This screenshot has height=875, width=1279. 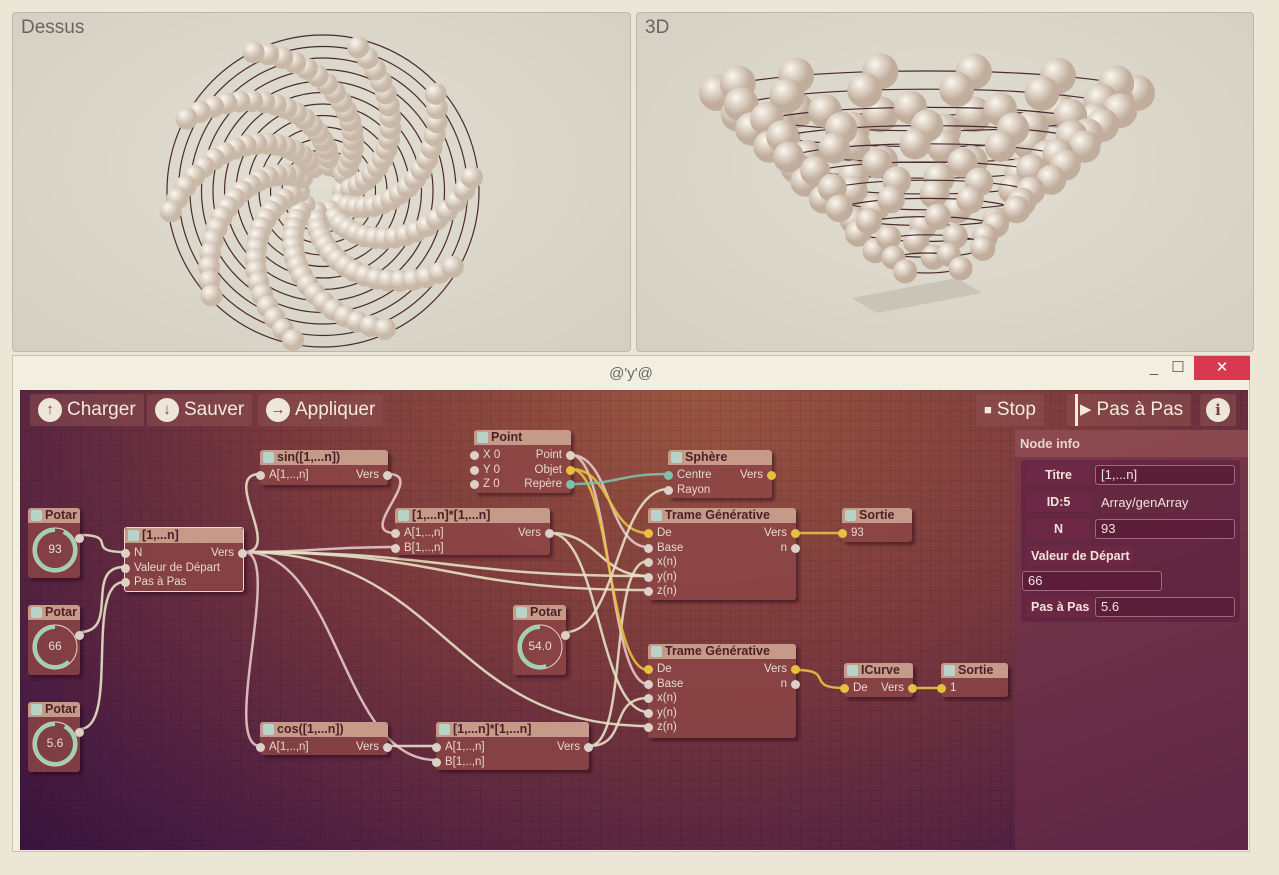 What do you see at coordinates (878, 670) in the screenshot?
I see `node-title: ICurve` at bounding box center [878, 670].